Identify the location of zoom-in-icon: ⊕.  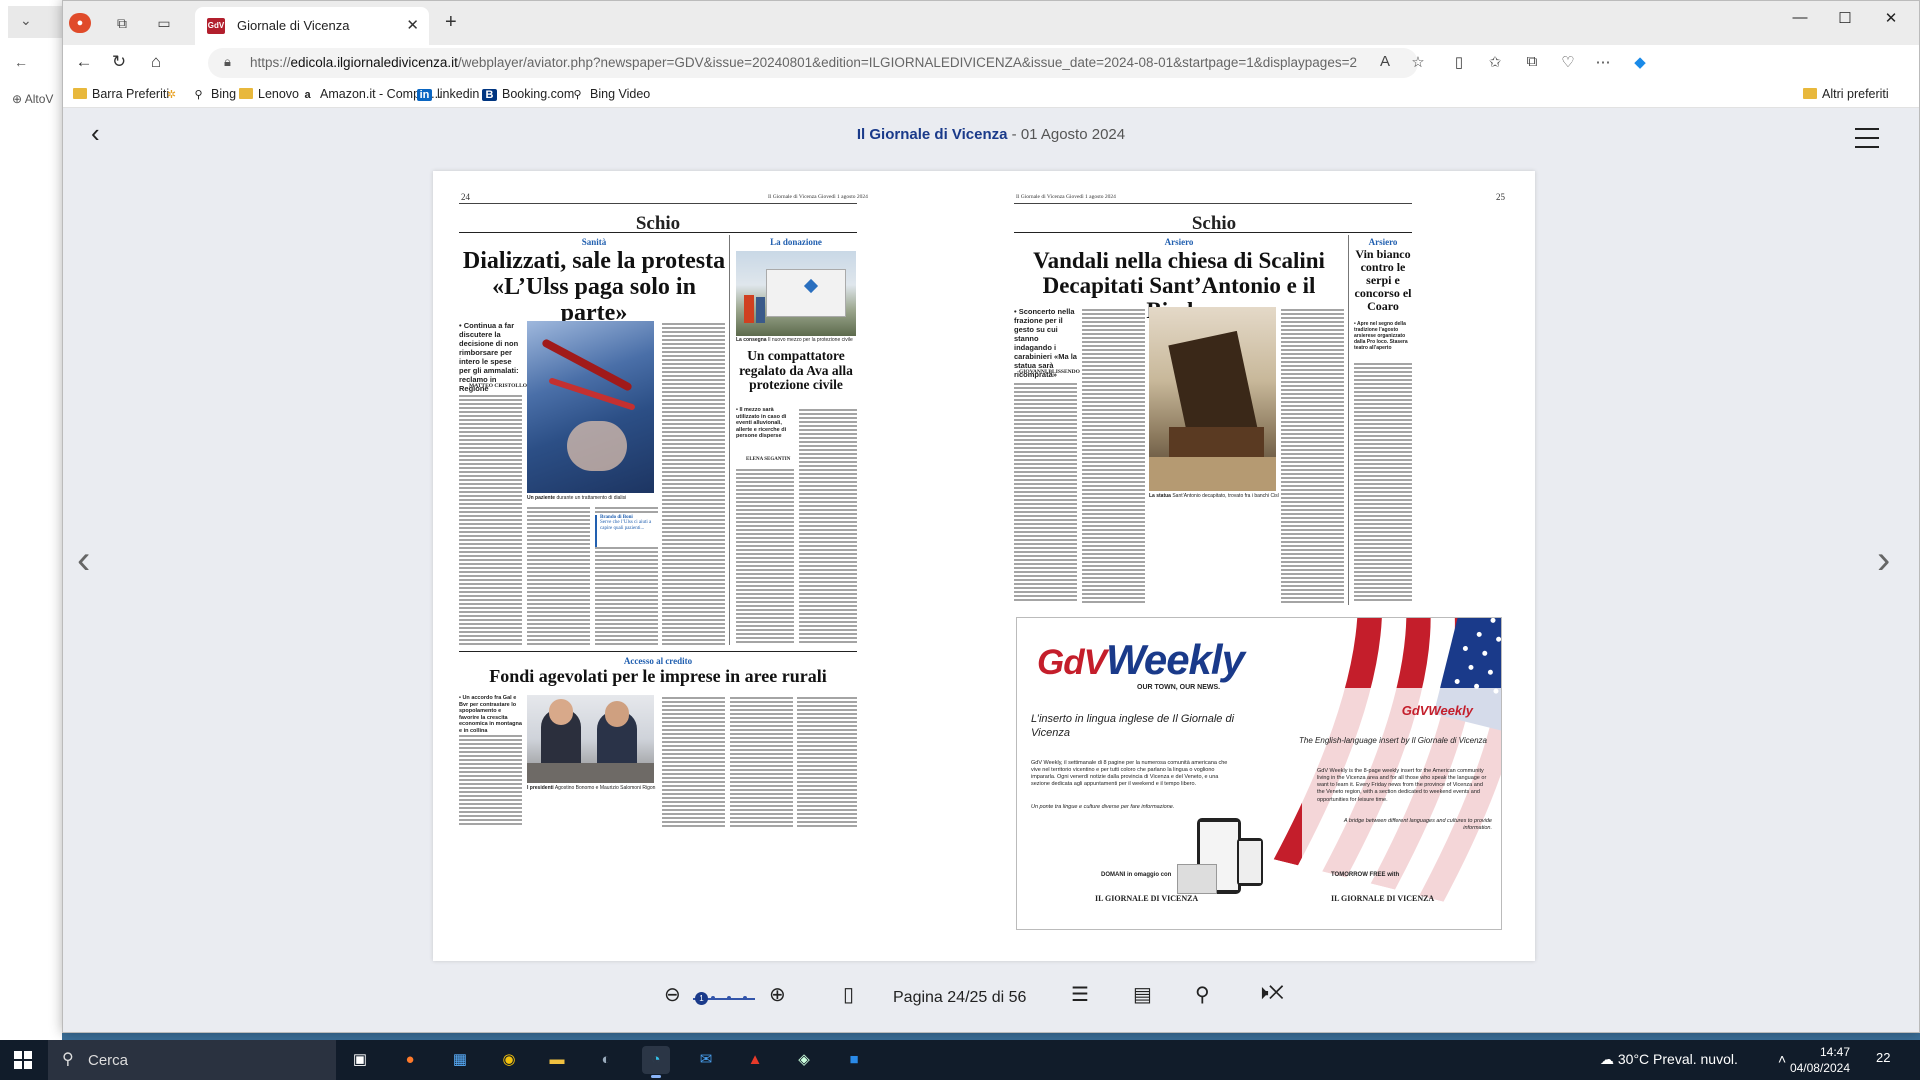
(777, 994).